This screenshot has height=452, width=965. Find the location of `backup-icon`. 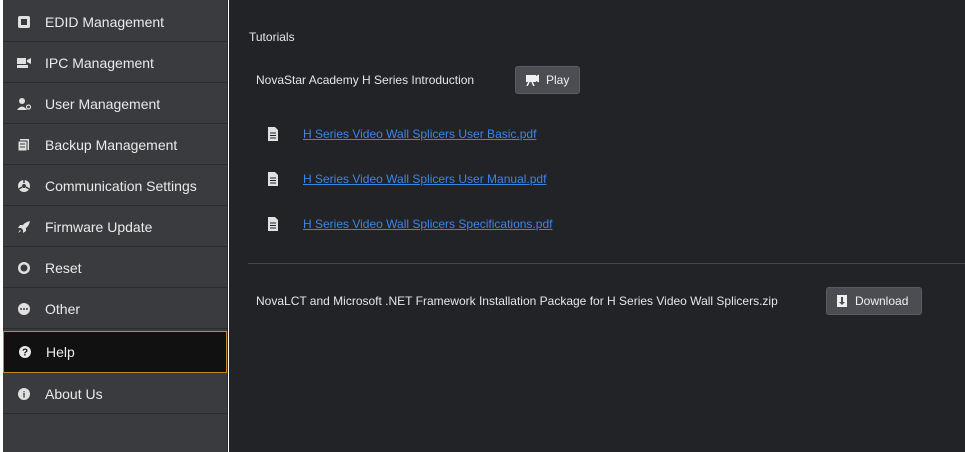

backup-icon is located at coordinates (24, 145).